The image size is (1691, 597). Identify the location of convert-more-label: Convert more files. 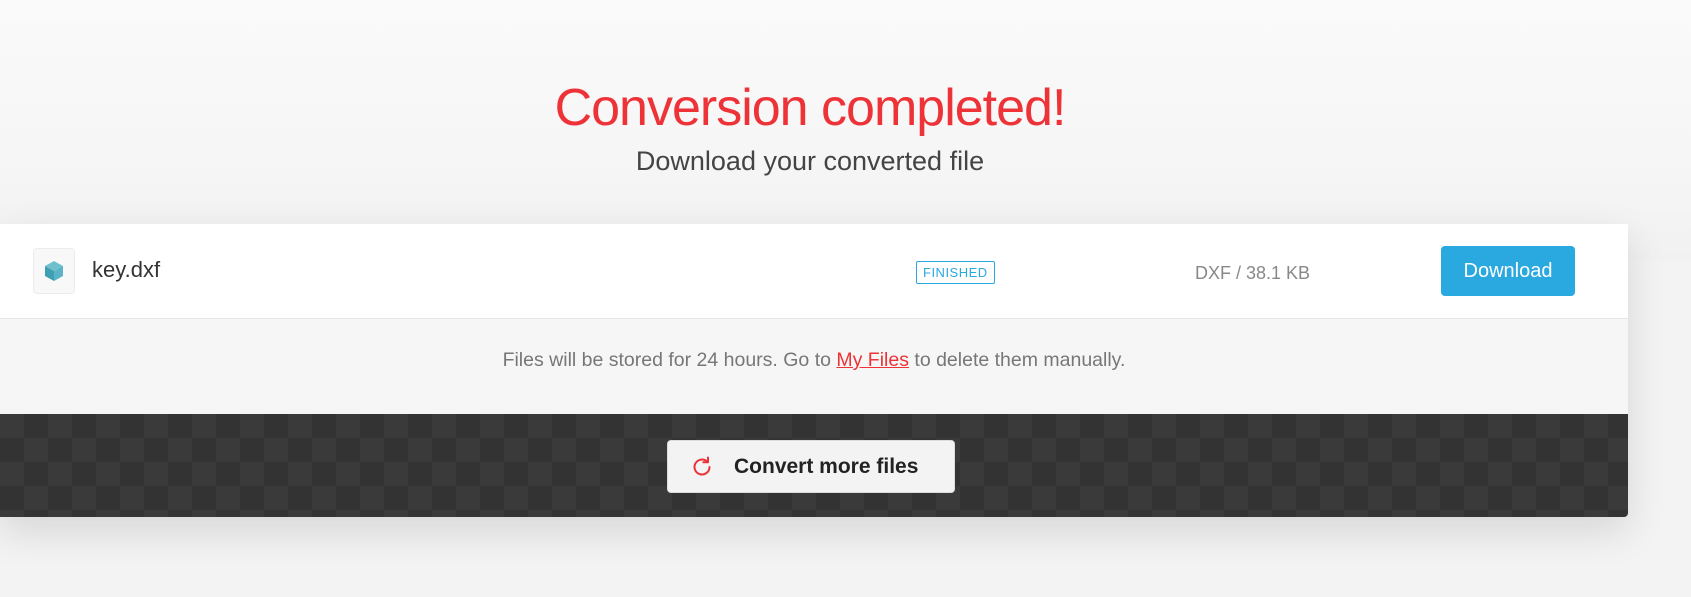
(826, 466).